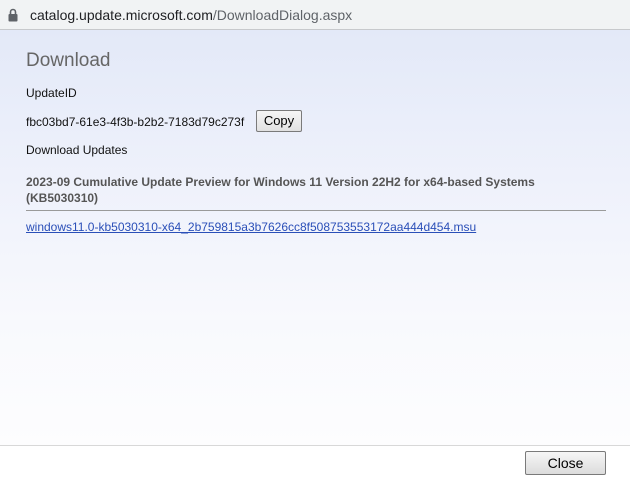  Describe the element at coordinates (135, 122) in the screenshot. I see `update-id-value: fbc03bd7-61e3-4f3b-b2b2-7183d79c273f` at that location.